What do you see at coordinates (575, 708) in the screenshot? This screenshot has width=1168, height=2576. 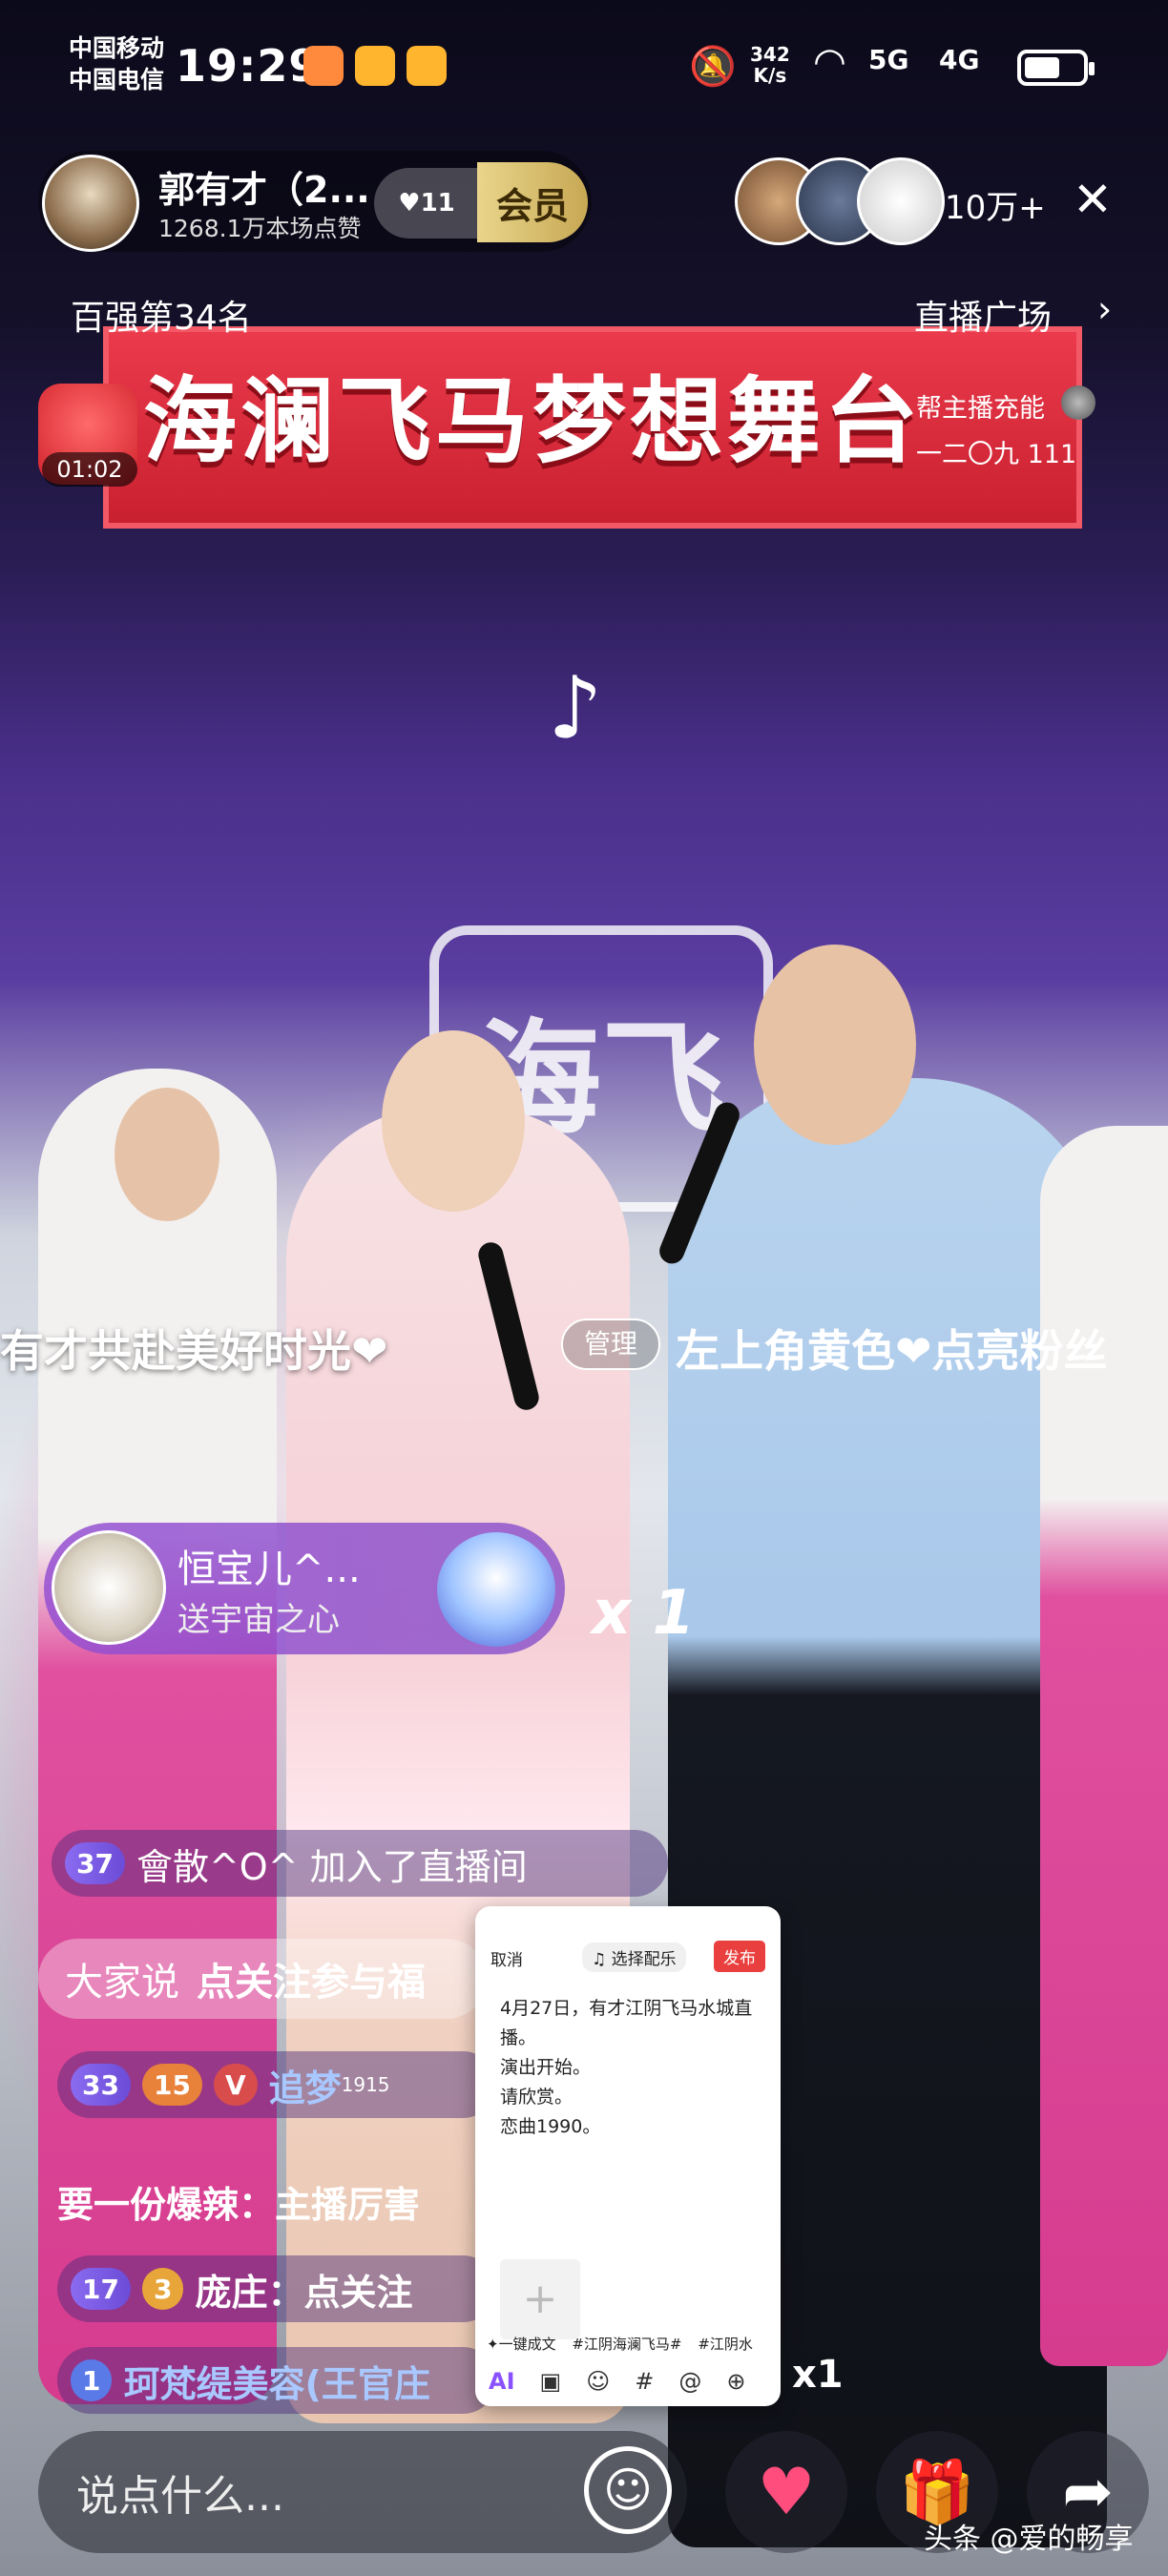 I see `tiktok-logo-icon: ♪` at bounding box center [575, 708].